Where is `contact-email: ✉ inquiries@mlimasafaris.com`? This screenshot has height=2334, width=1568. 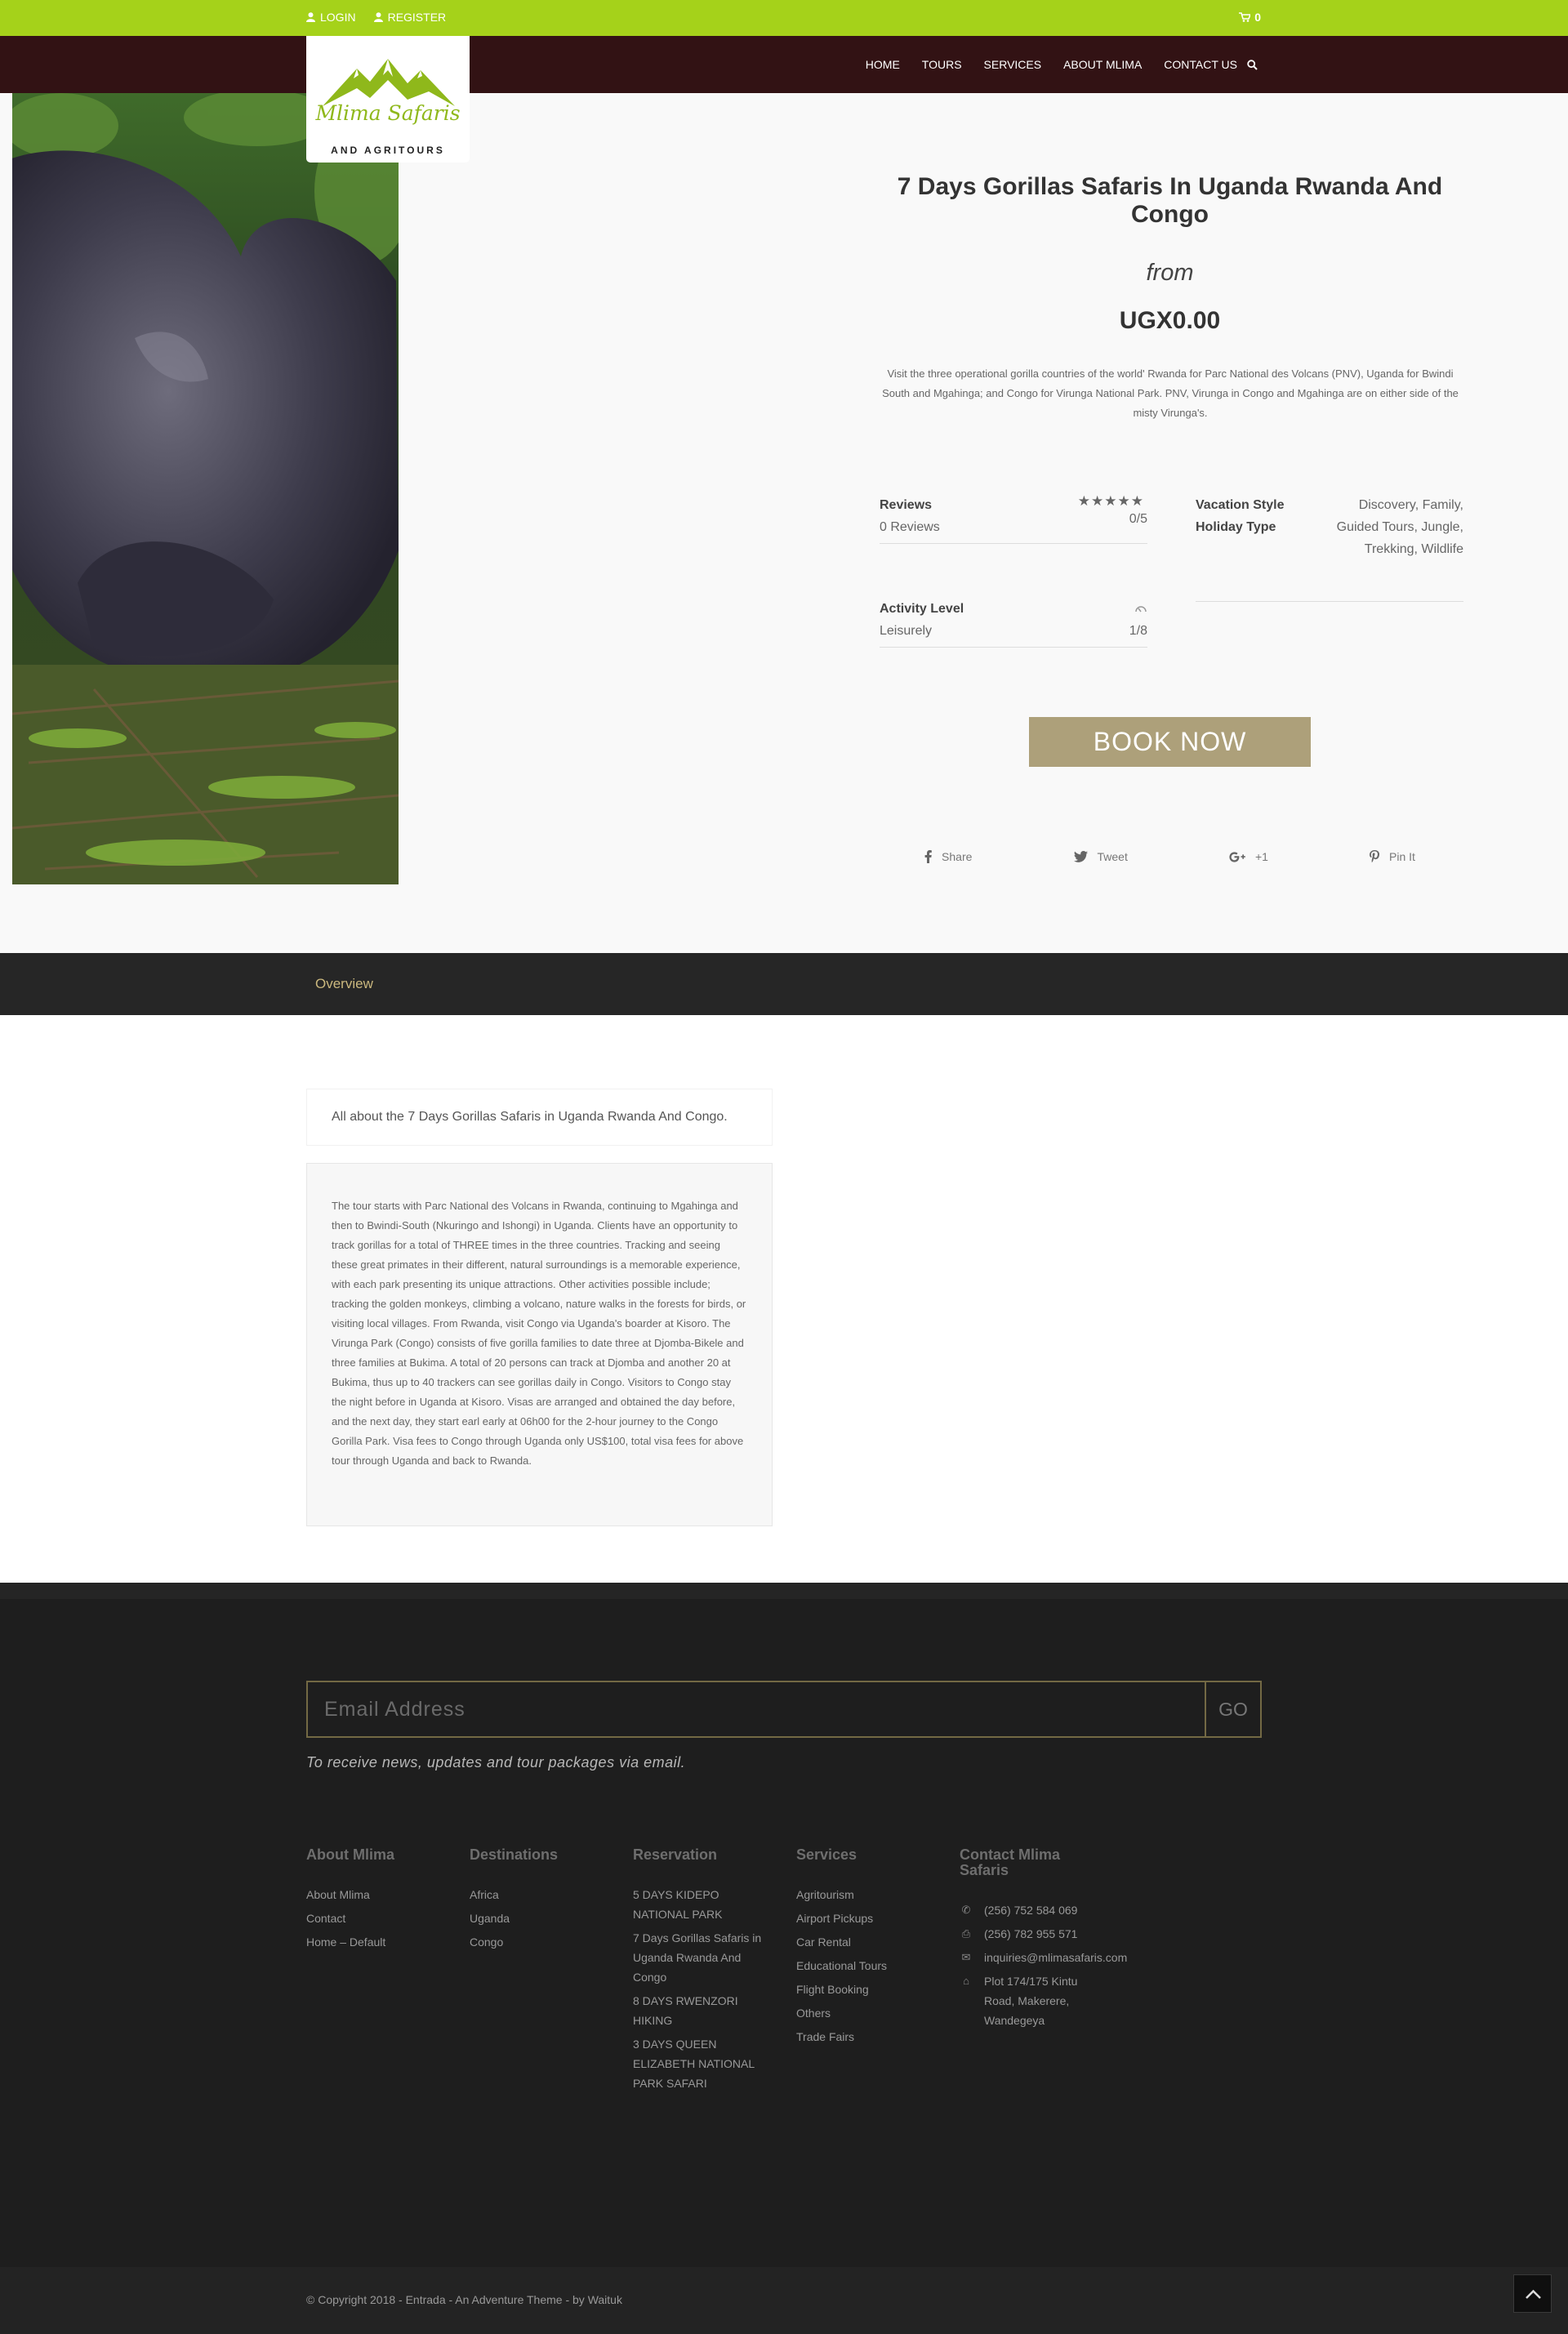
contact-email: ✉ inquiries@mlimasafaris.com is located at coordinates (1047, 1957).